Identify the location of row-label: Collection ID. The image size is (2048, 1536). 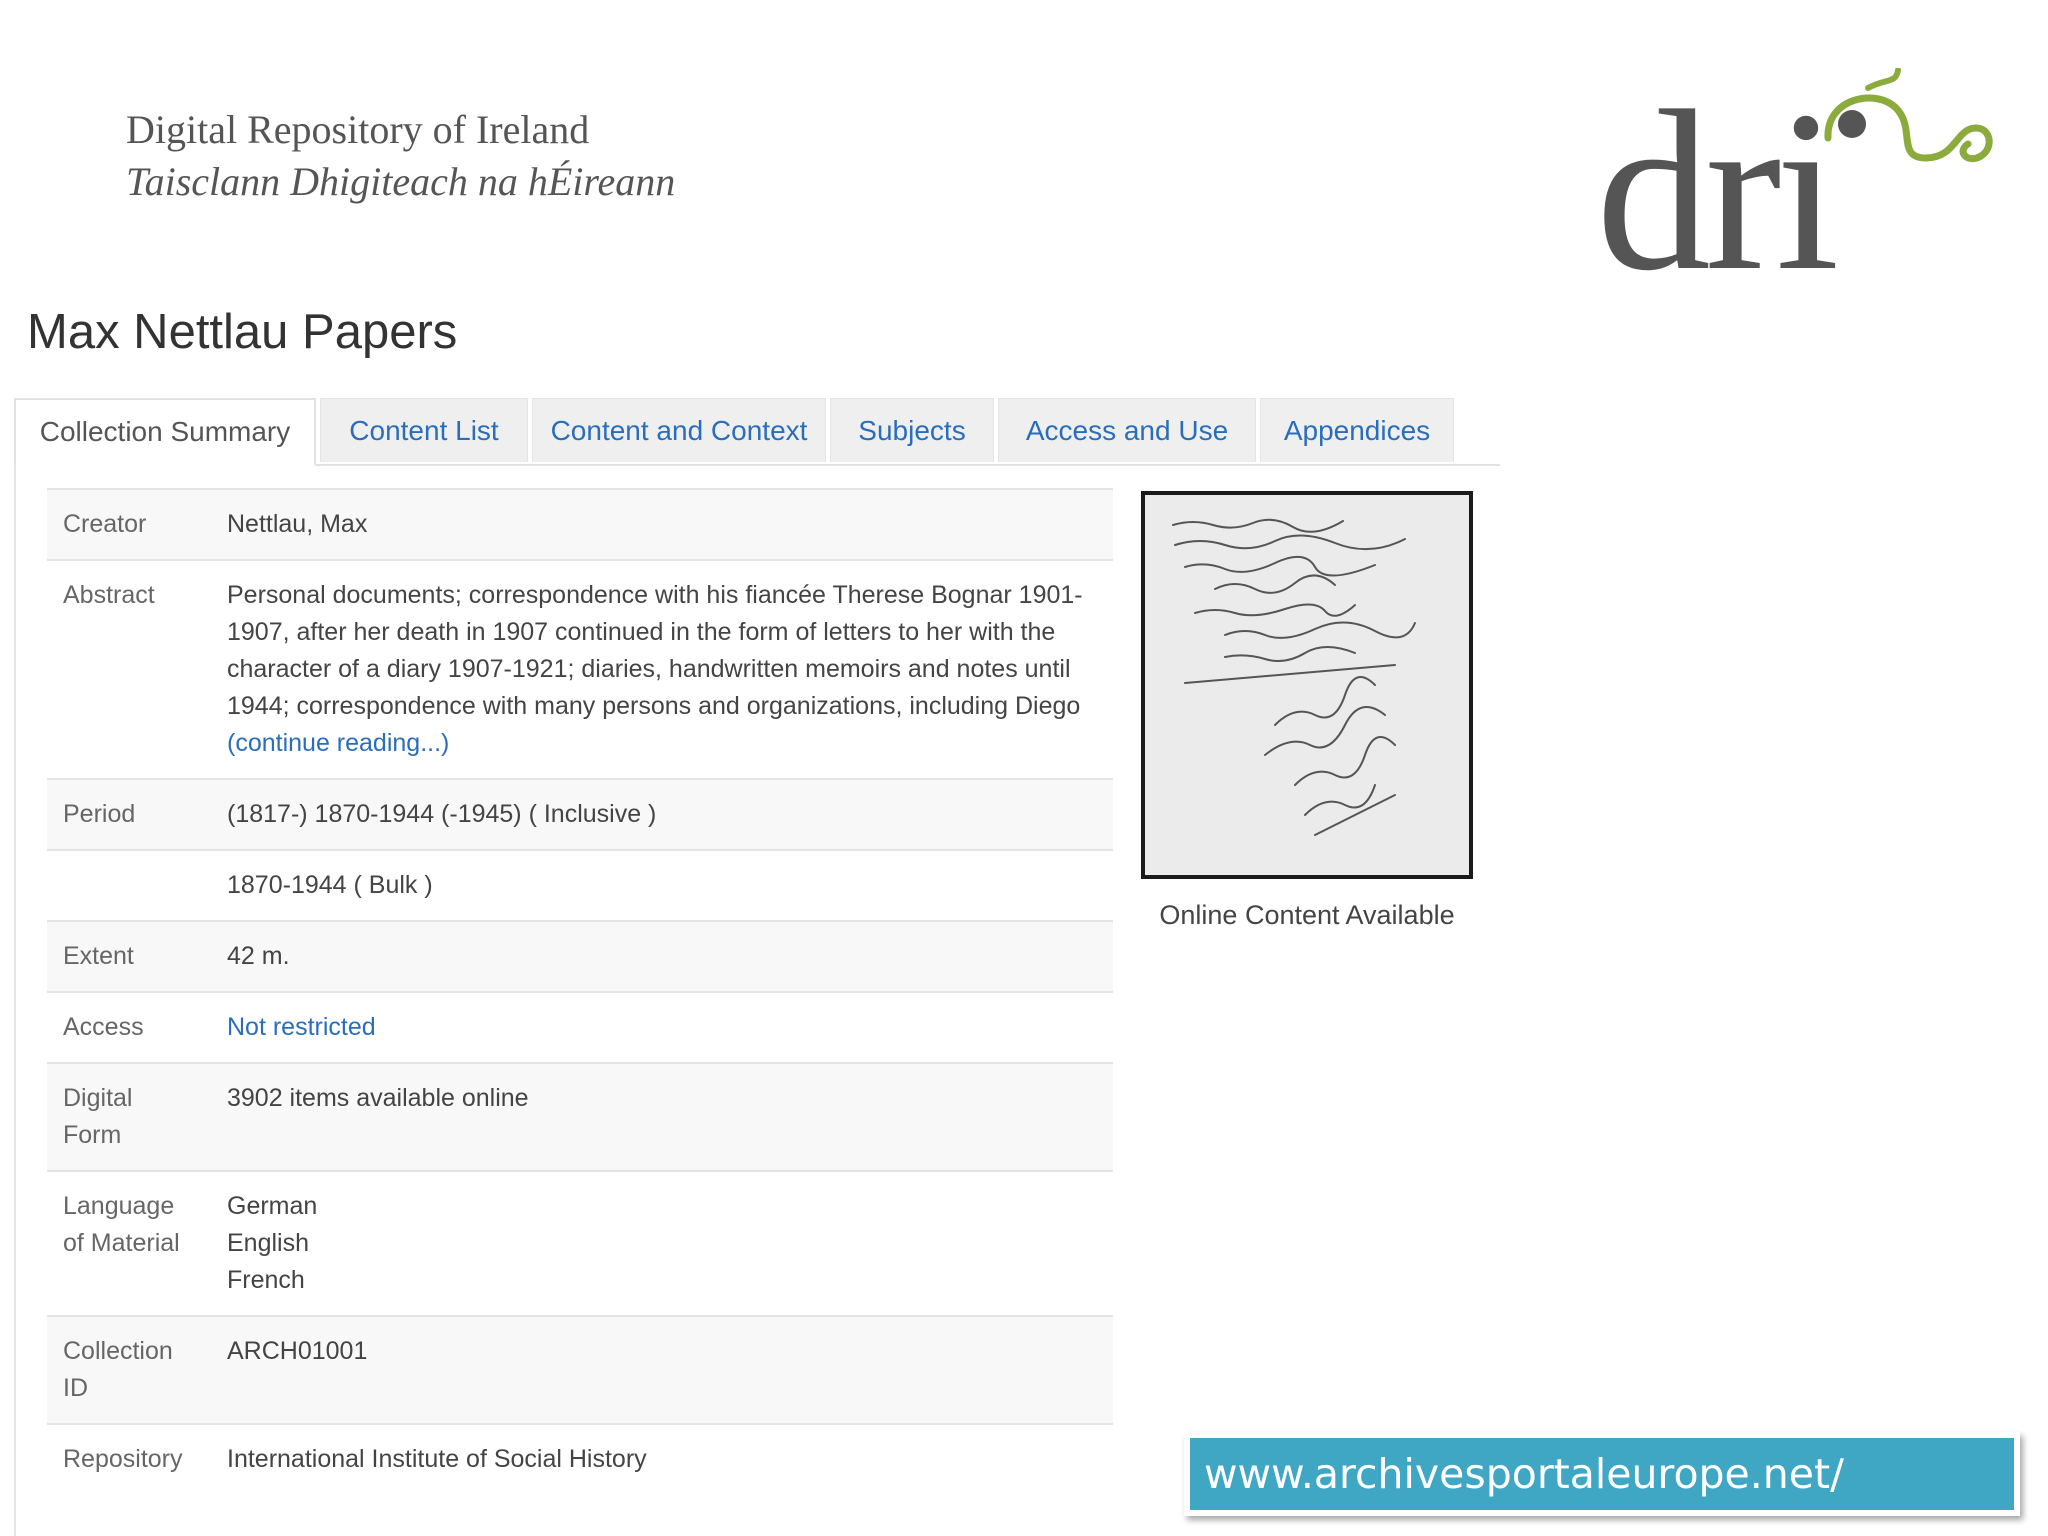
(129, 1370).